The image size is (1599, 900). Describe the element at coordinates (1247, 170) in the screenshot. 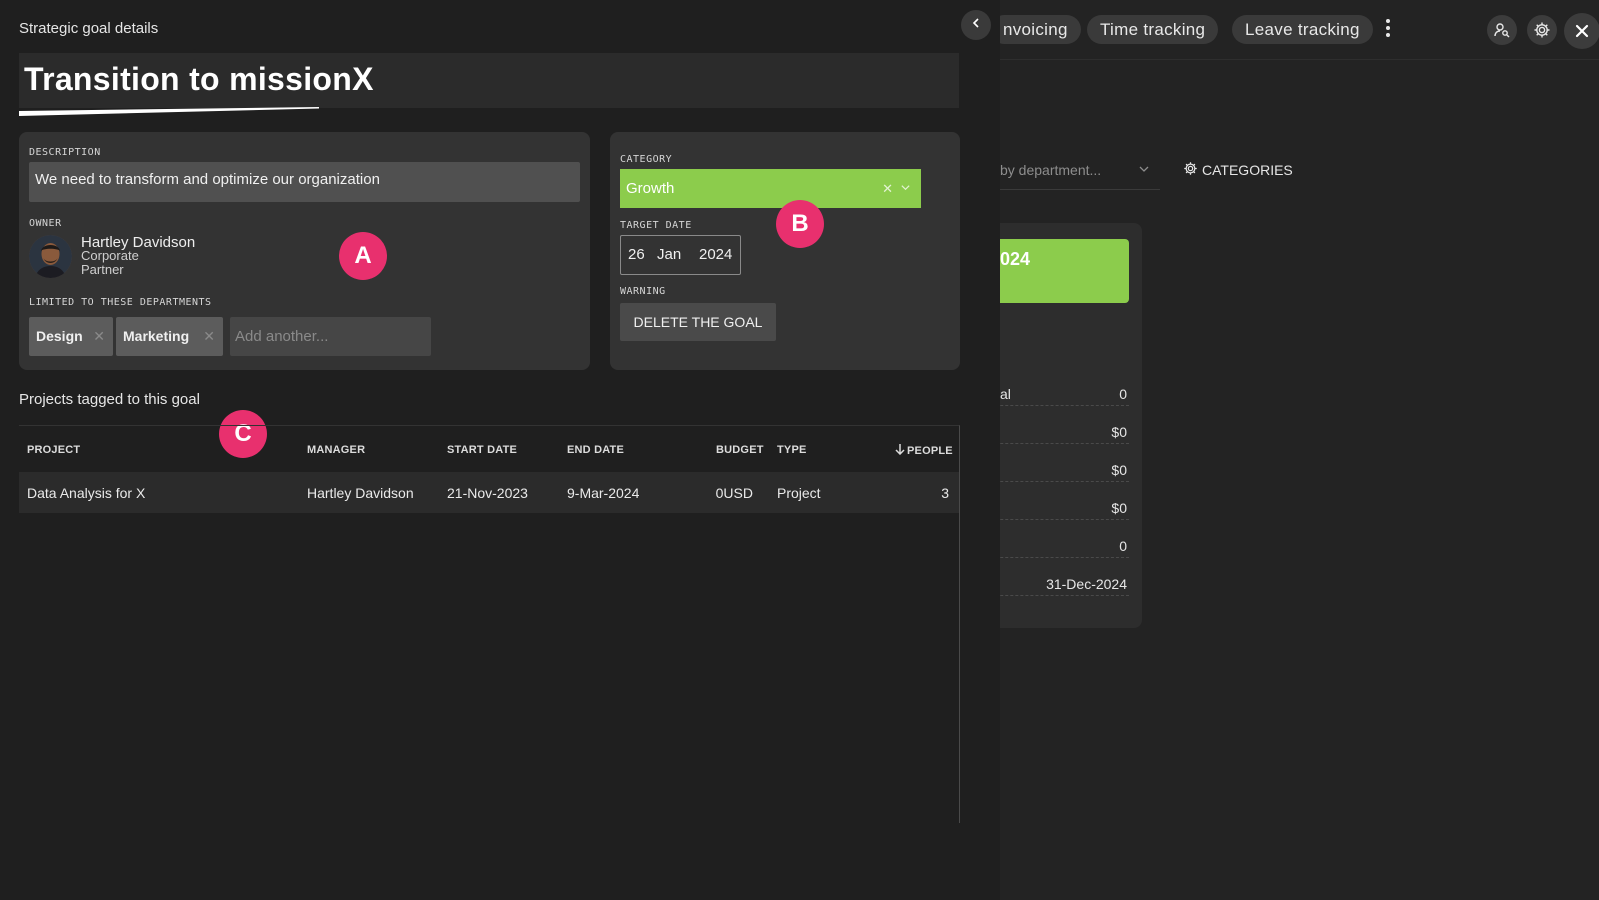

I see `categories-label: CATEGORIES` at that location.